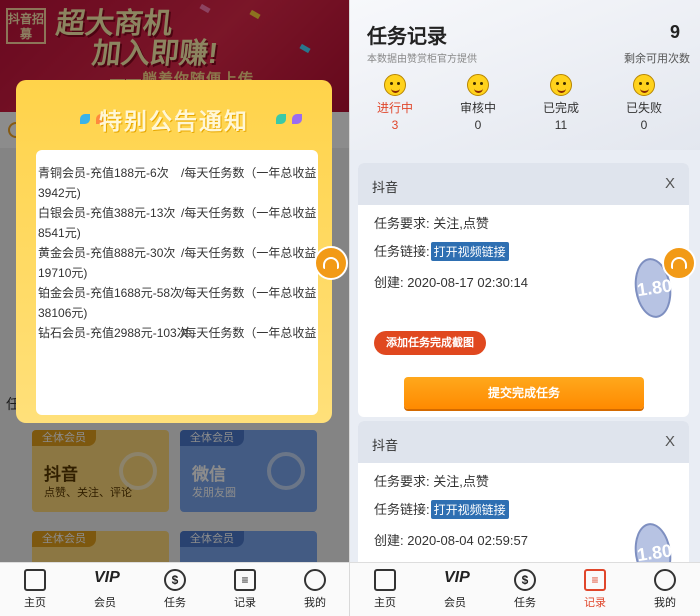 The width and height of the screenshot is (700, 616). Describe the element at coordinates (105, 603) in the screenshot. I see `tab-label: 会员` at that location.